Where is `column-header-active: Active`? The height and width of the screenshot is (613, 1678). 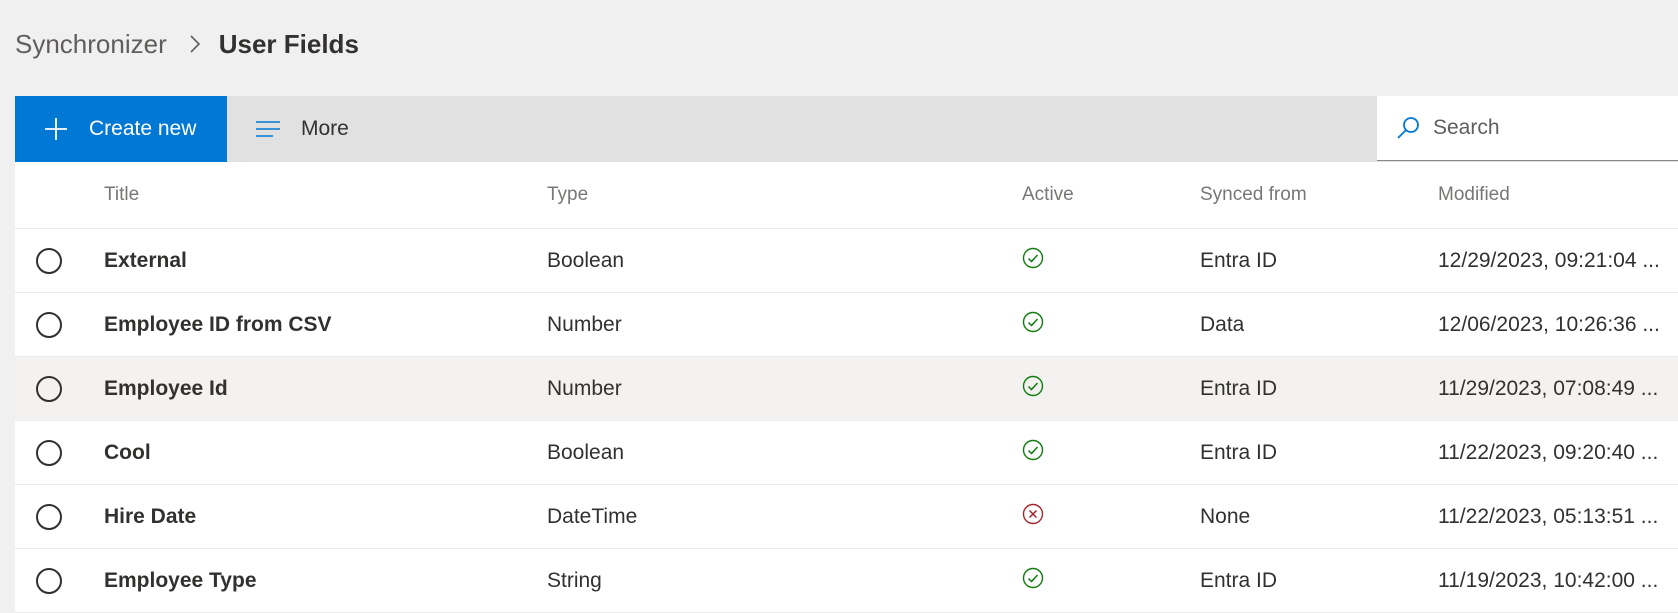
column-header-active: Active is located at coordinates (1048, 195).